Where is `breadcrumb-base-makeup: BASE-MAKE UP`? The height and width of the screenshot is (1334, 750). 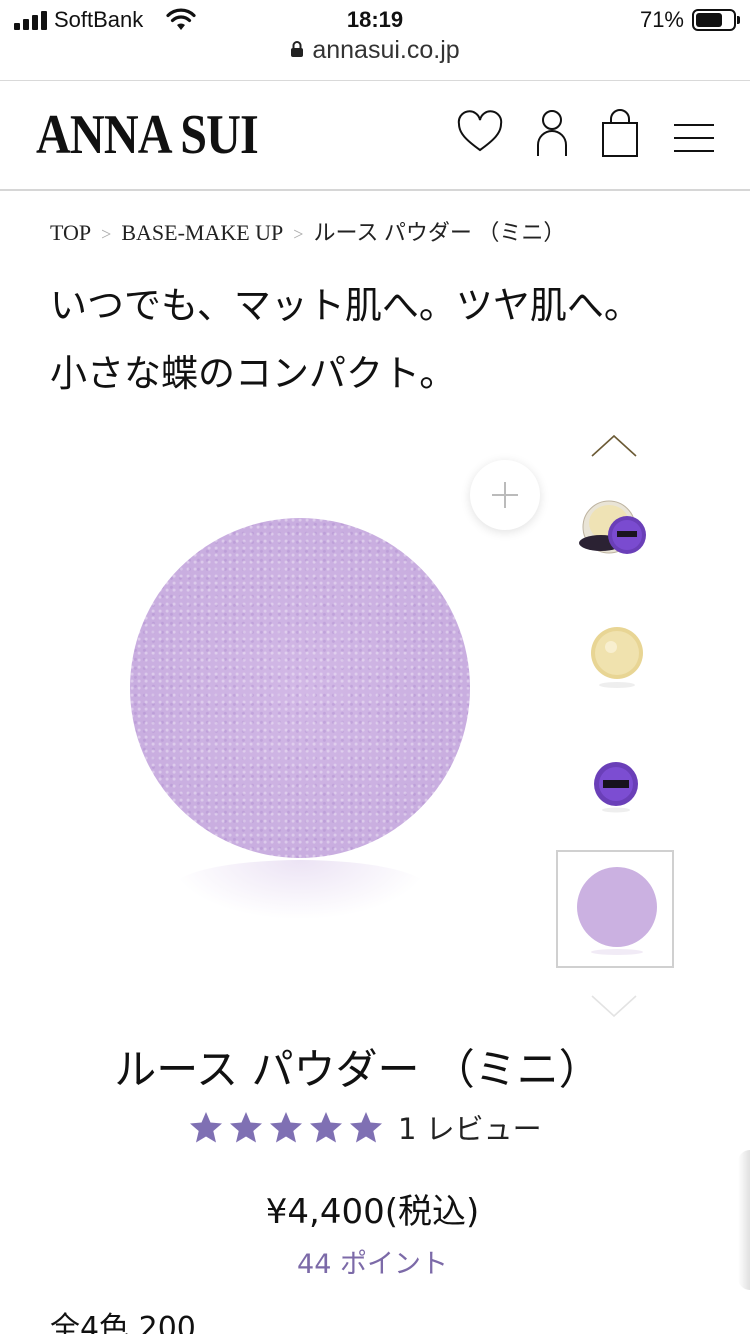
breadcrumb-base-makeup: BASE-MAKE UP is located at coordinates (202, 232).